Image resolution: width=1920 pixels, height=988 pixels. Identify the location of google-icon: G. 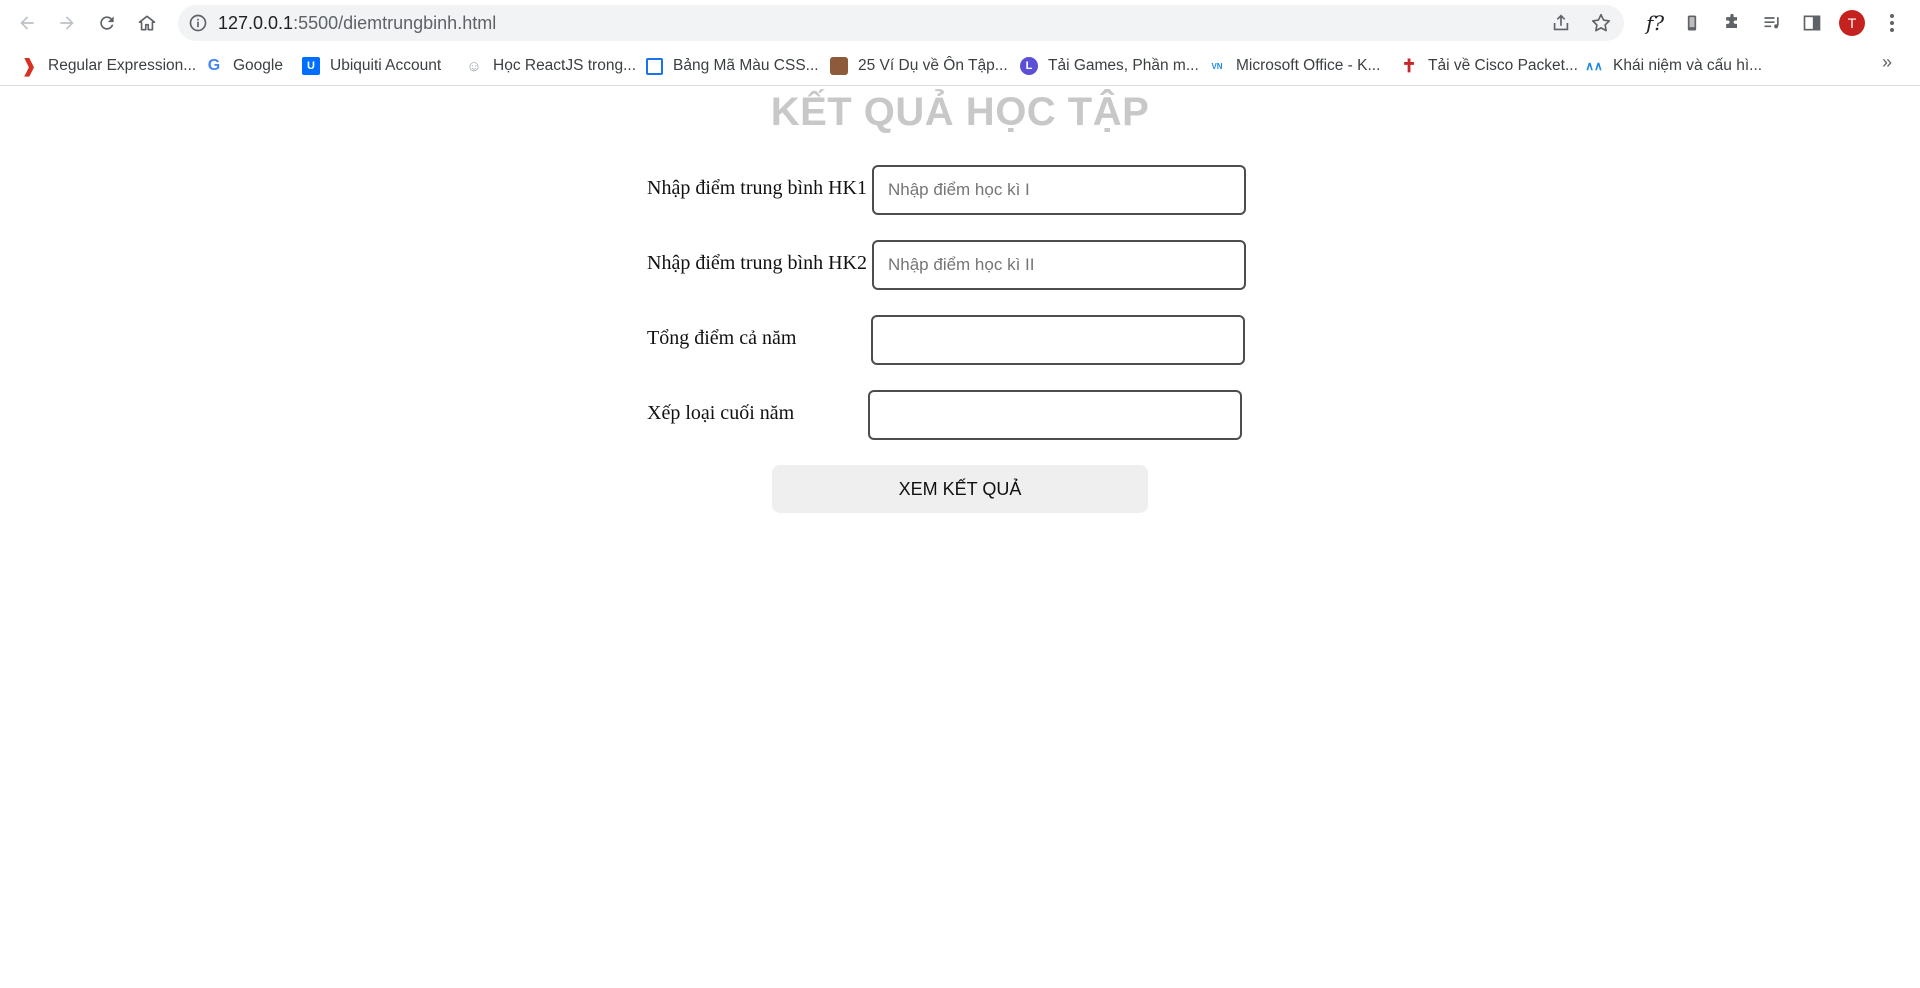
(214, 65).